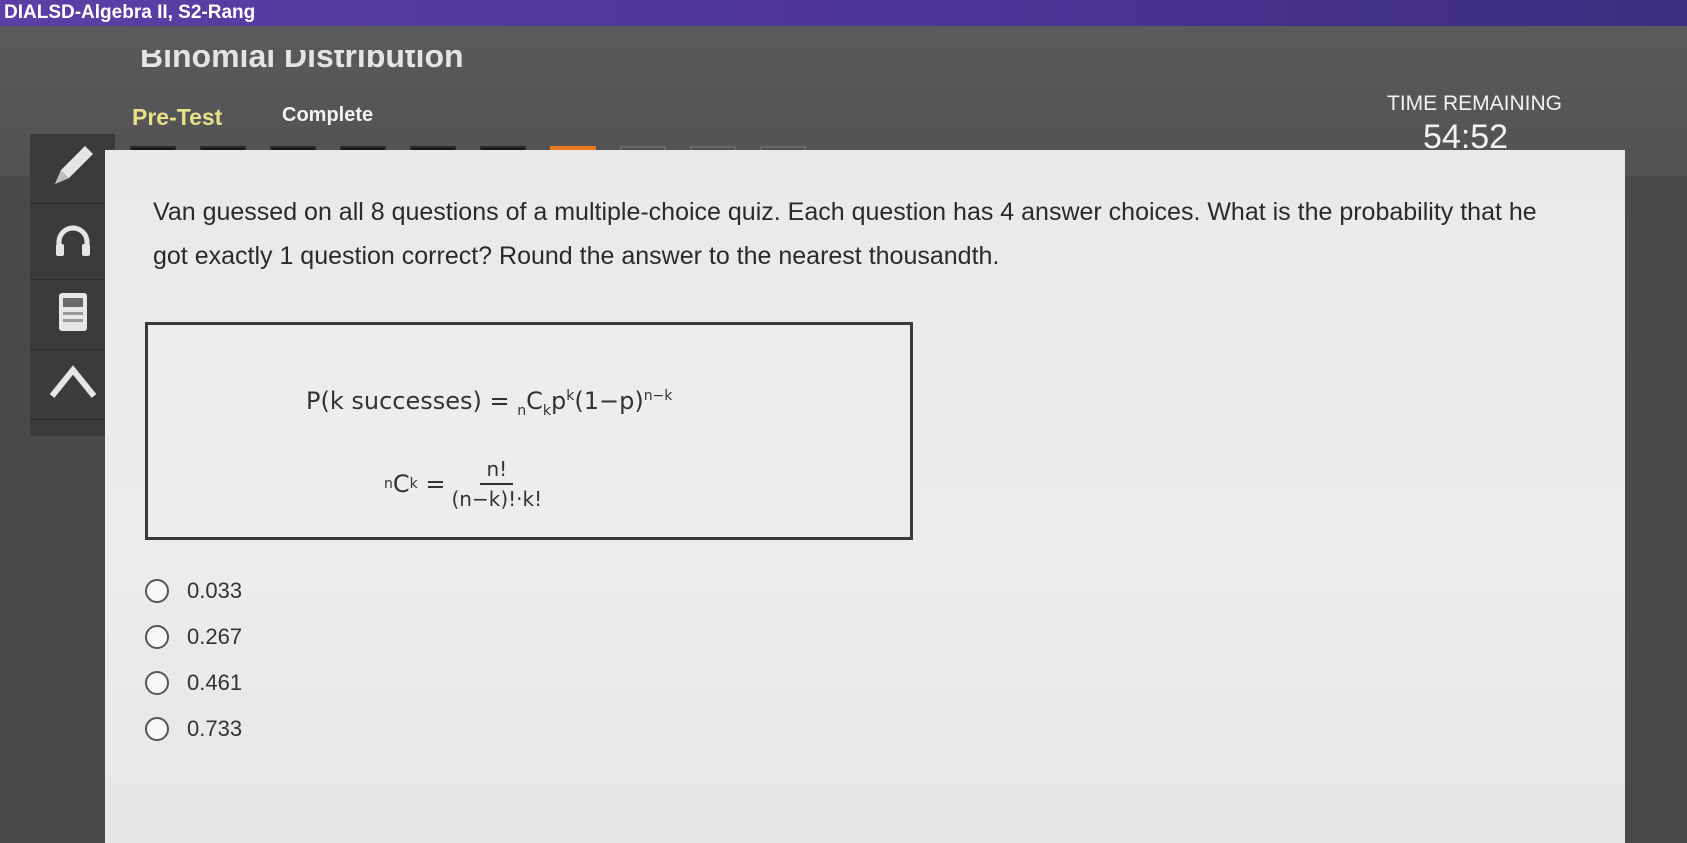  I want to click on choice-3: 0.461, so click(193, 683).